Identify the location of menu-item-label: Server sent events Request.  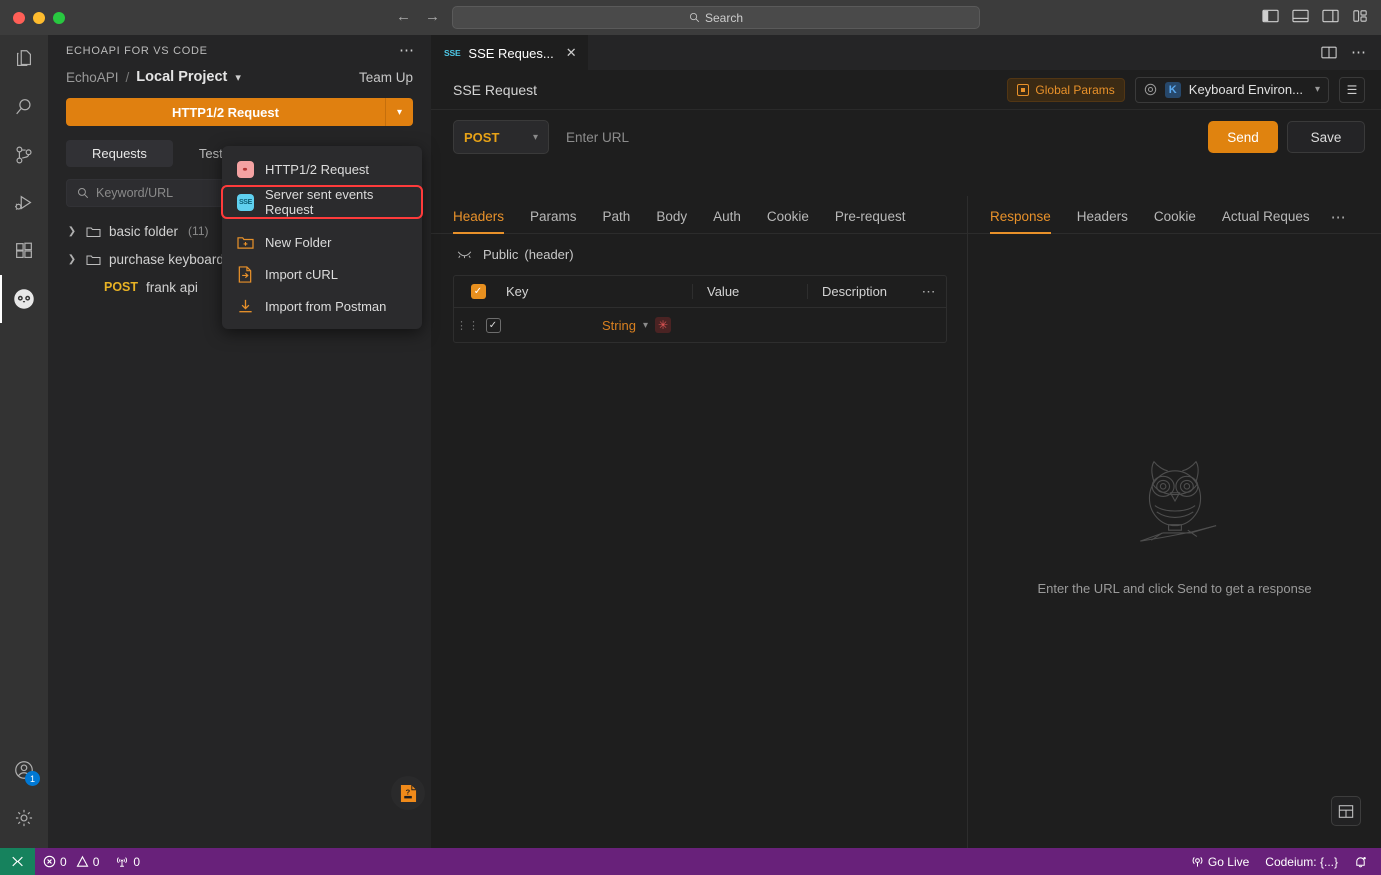
(319, 202).